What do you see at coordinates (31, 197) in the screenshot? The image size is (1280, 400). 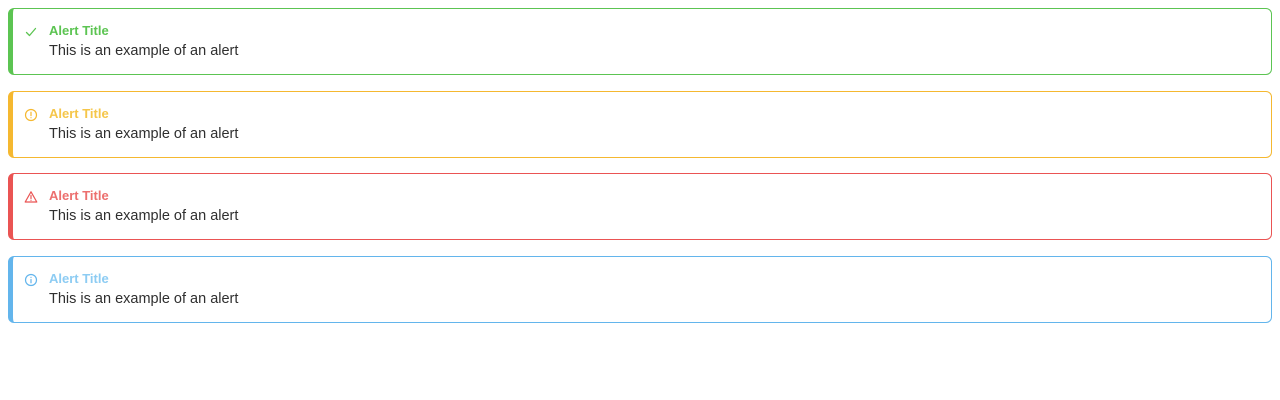 I see `warning-triangle-icon` at bounding box center [31, 197].